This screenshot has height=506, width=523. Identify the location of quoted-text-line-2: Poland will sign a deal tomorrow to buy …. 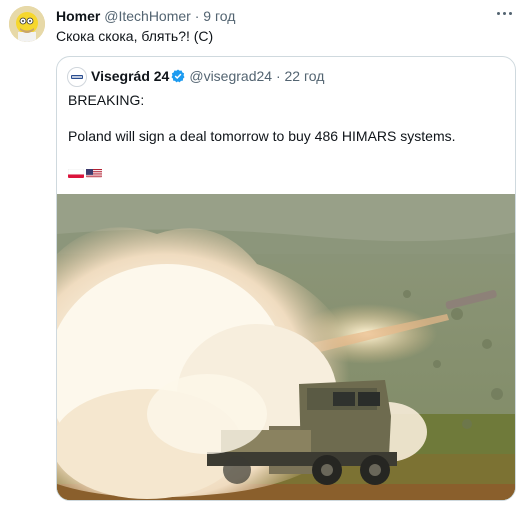
(262, 136).